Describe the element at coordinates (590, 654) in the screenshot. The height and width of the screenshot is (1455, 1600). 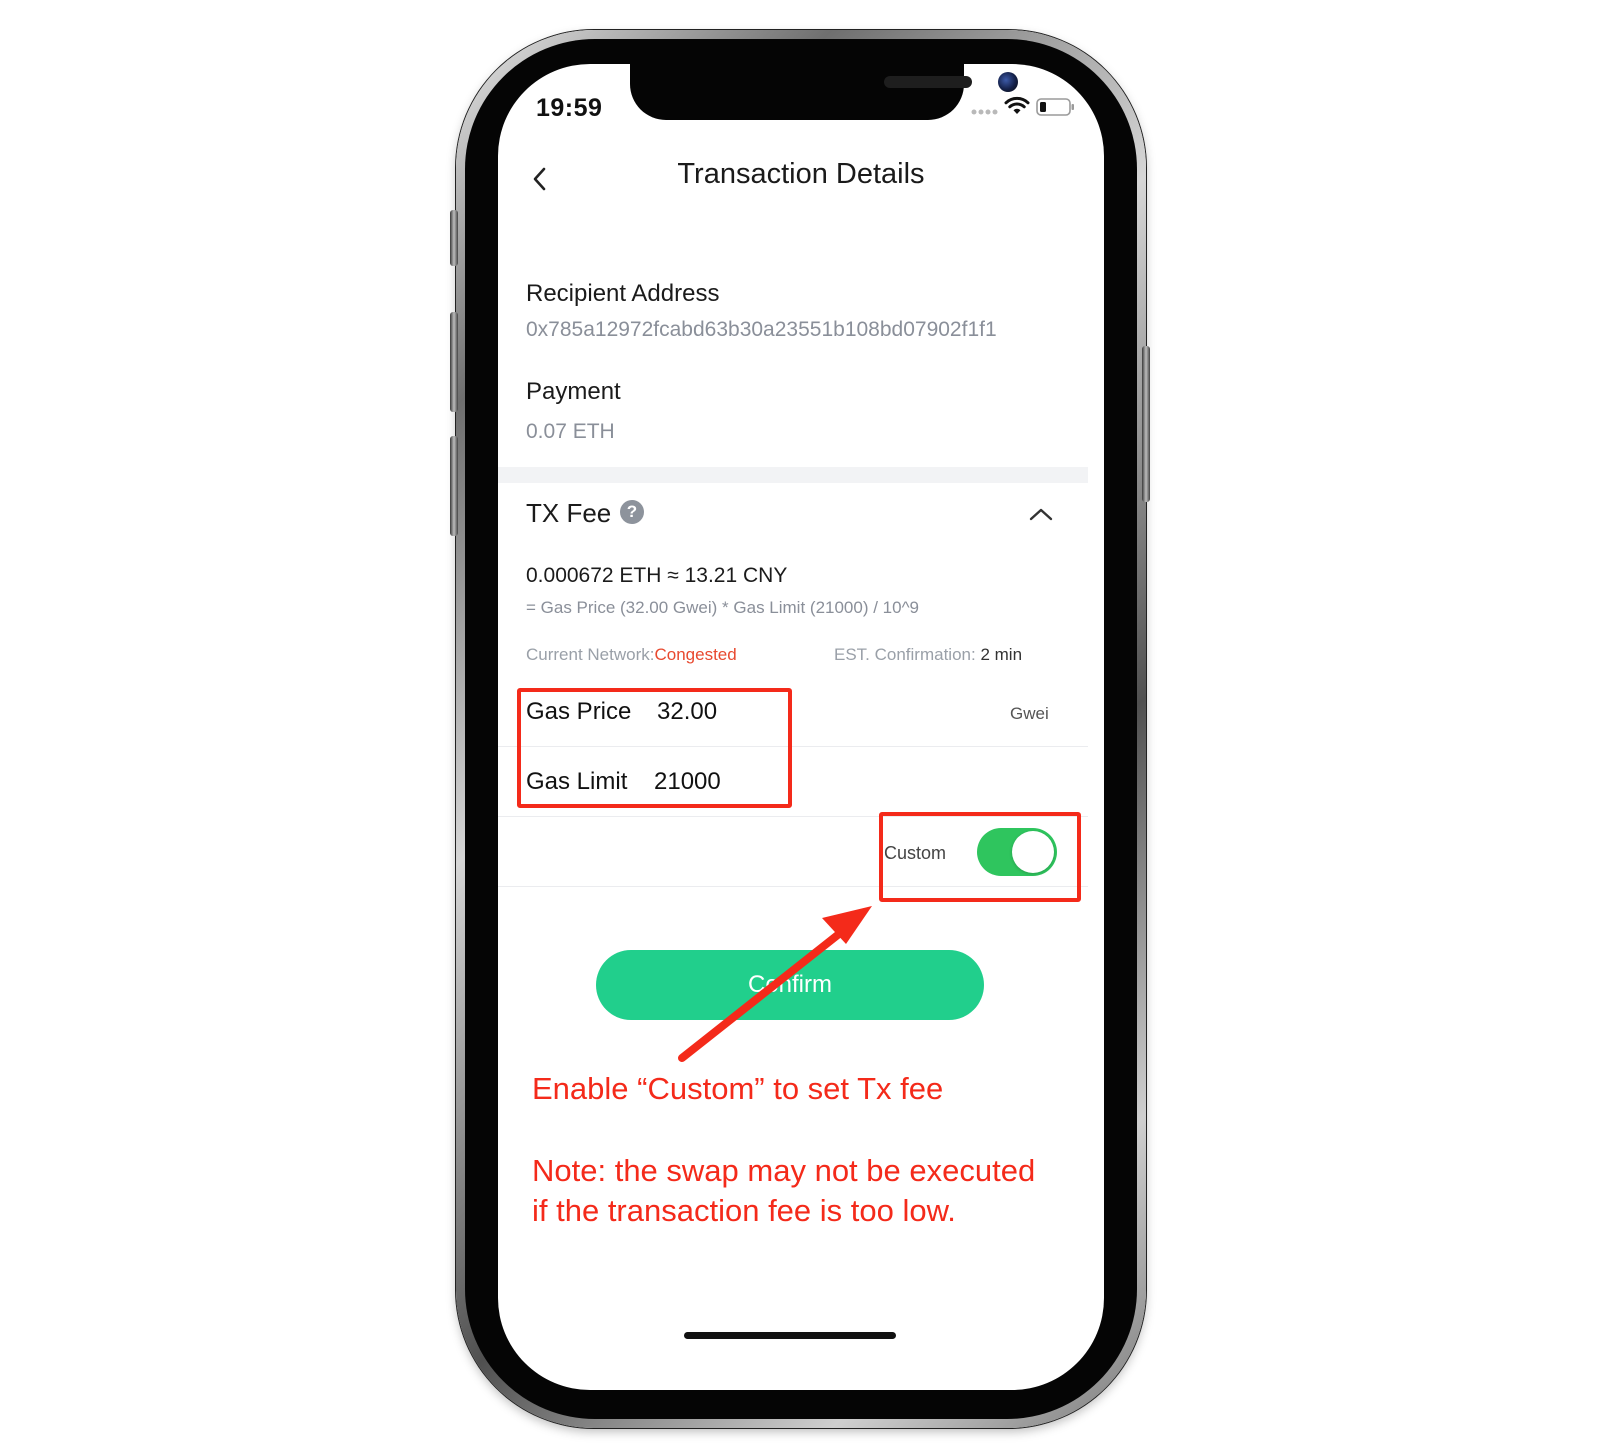
I see `network-status-label: Current Network:` at that location.